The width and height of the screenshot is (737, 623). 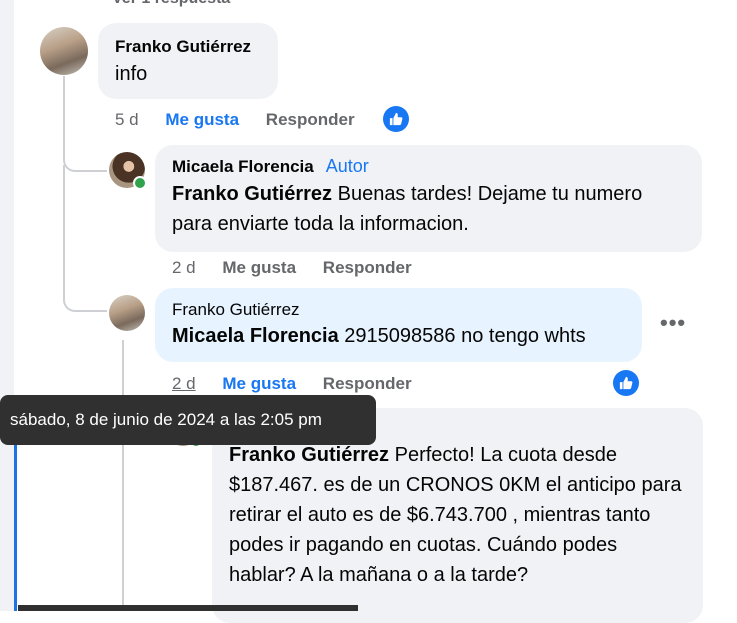 What do you see at coordinates (428, 166) in the screenshot?
I see `comment-author-line: Micaela Florencia Autor` at bounding box center [428, 166].